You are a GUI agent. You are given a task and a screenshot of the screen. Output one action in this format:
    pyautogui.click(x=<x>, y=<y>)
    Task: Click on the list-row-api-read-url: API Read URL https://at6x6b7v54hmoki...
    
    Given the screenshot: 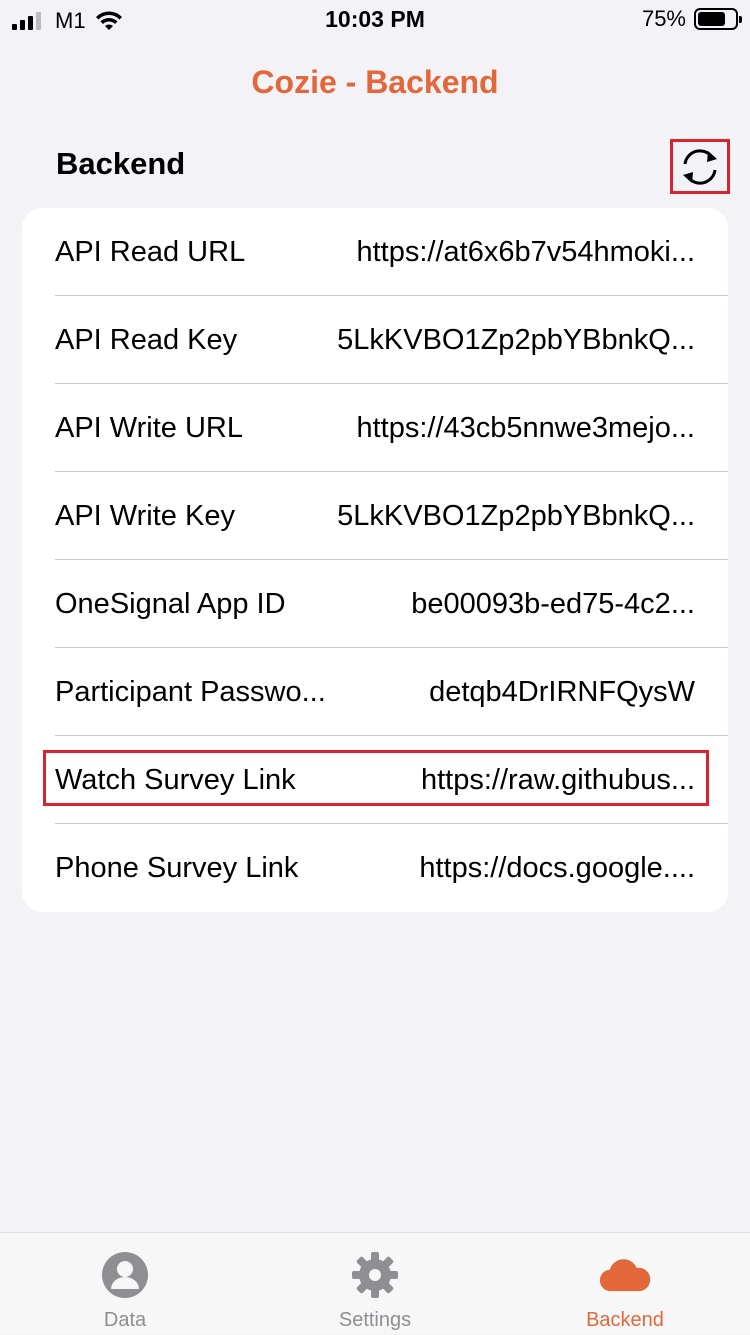 What is the action you would take?
    pyautogui.click(x=375, y=252)
    